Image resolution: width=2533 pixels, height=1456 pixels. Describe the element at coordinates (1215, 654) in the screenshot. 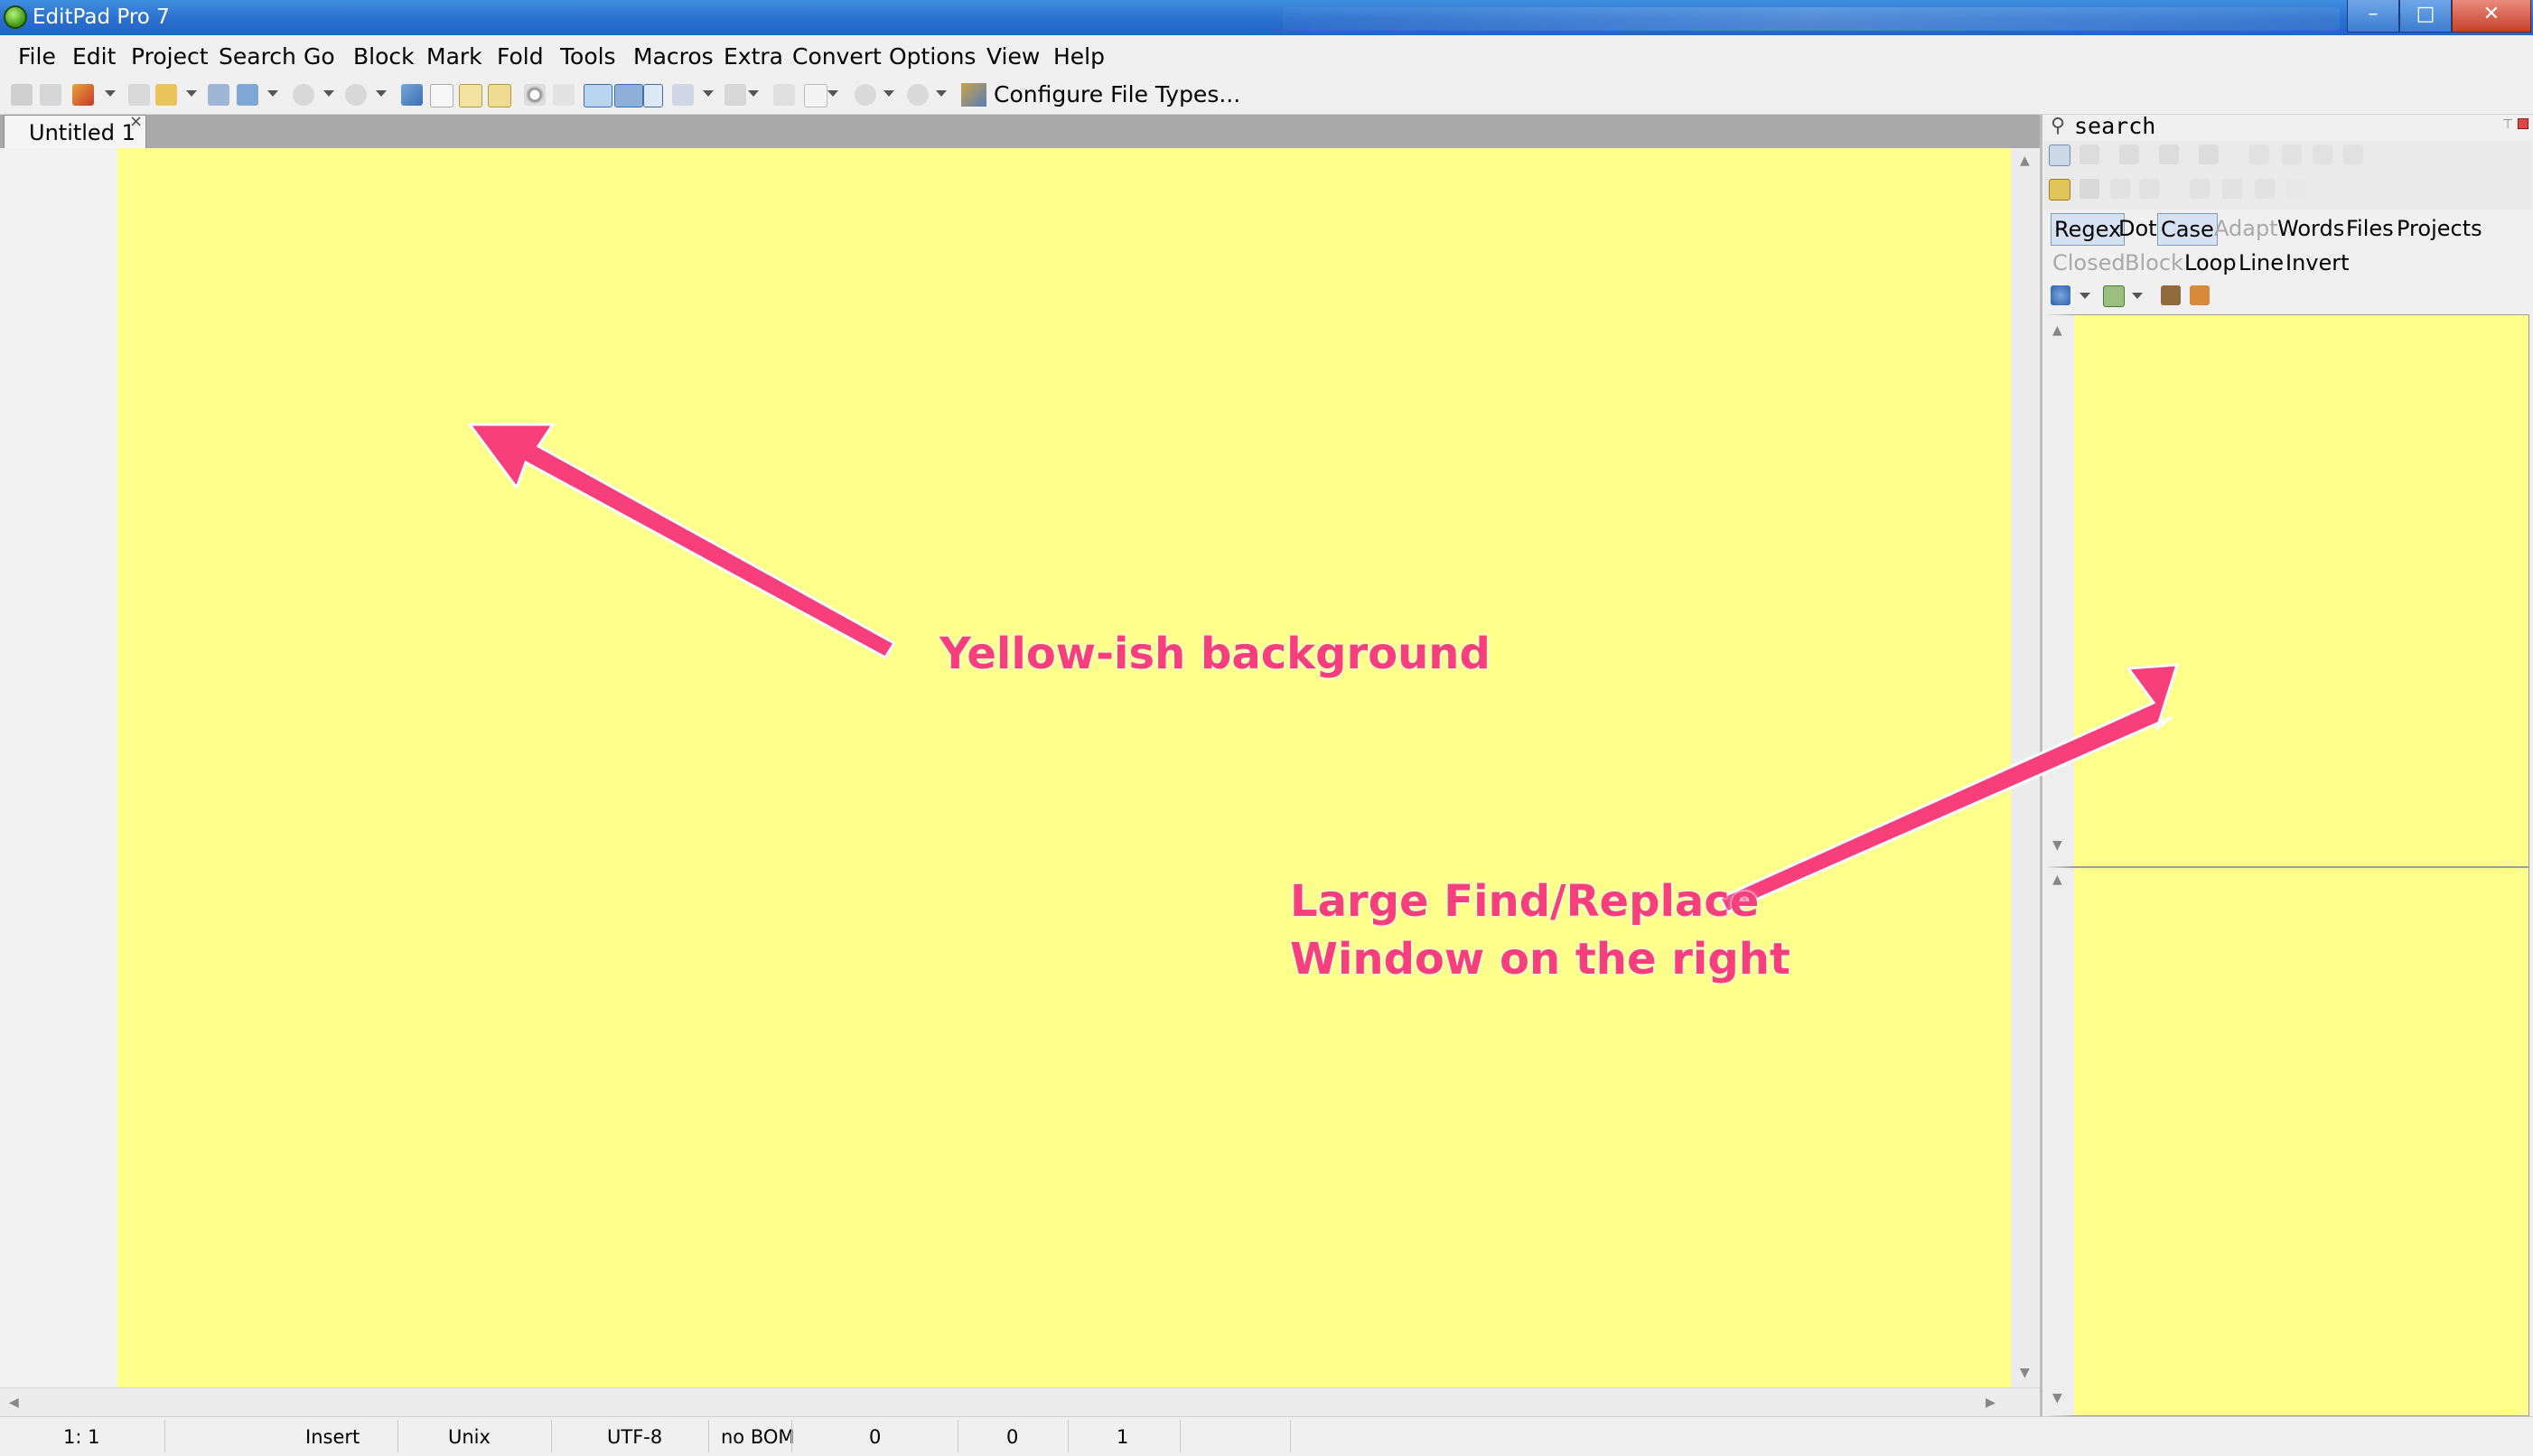

I see `annotation-editor-note: Yellow-ish background` at that location.